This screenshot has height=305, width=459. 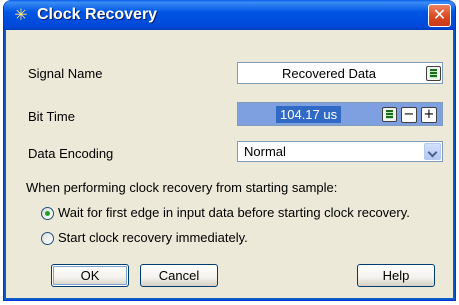 What do you see at coordinates (153, 237) in the screenshot?
I see `start-immediately-label: Start clock recovery immediately.` at bounding box center [153, 237].